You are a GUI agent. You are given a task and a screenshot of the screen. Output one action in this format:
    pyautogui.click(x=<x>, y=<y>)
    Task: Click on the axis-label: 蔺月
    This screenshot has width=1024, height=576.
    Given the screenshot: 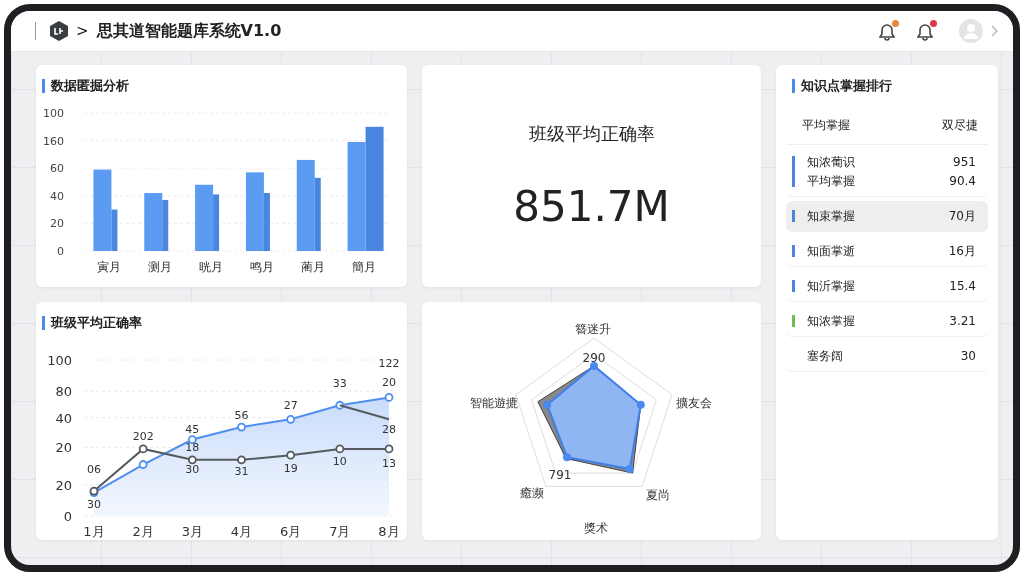 What is the action you would take?
    pyautogui.click(x=312, y=267)
    